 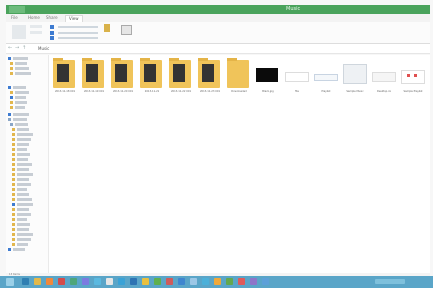 What do you see at coordinates (123, 91) in the screenshot?
I see `tile-label: 2013-11-20 001` at bounding box center [123, 91].